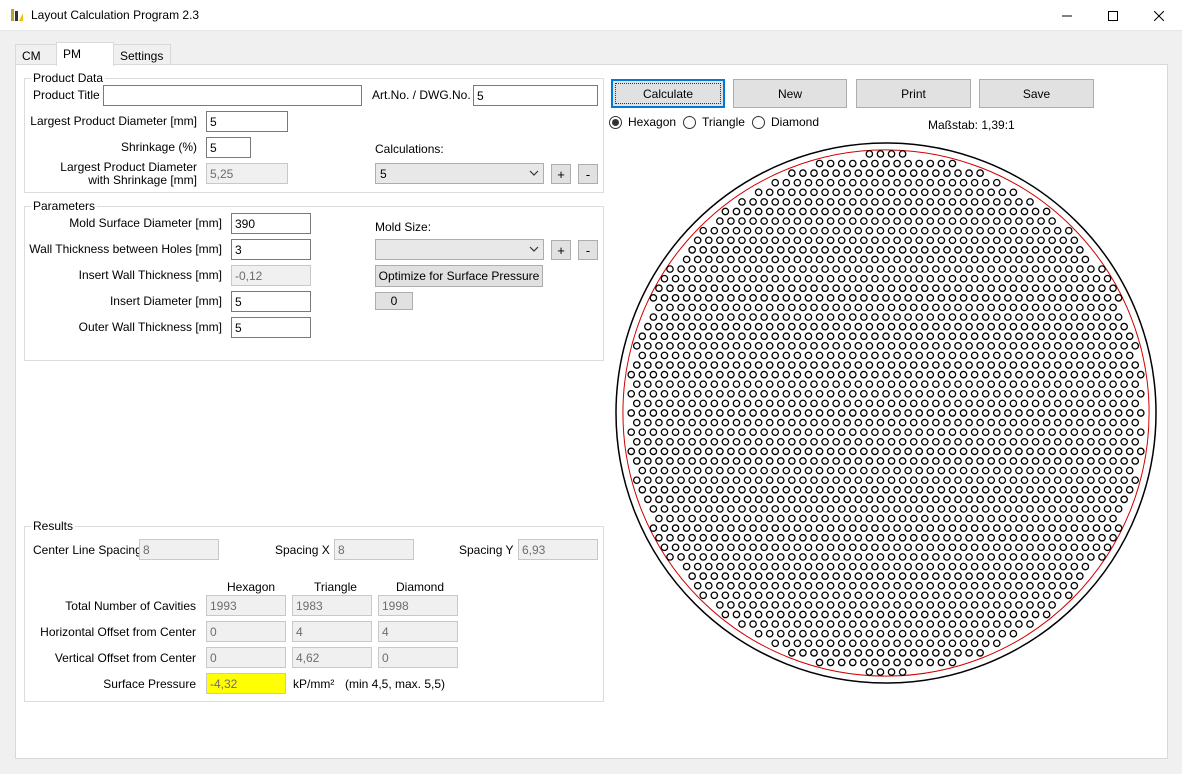 The height and width of the screenshot is (774, 1182). Describe the element at coordinates (668, 93) in the screenshot. I see `calculate-button: Calculate` at that location.